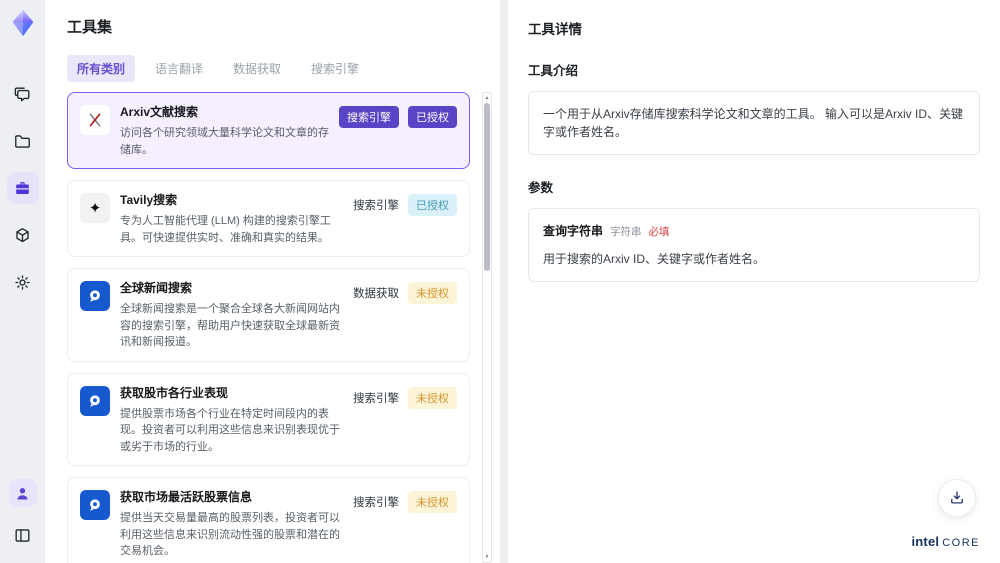  I want to click on detail-title: 工具详情, so click(555, 29).